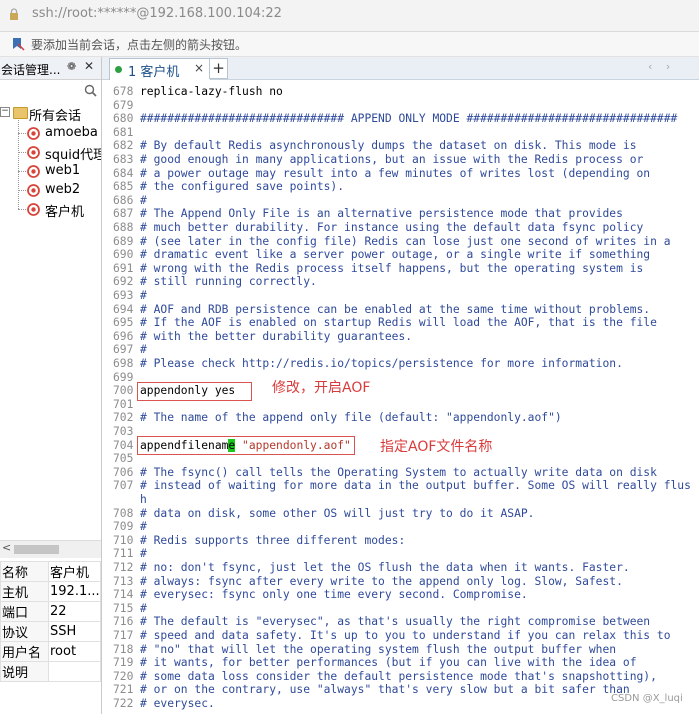 This screenshot has width=699, height=714. What do you see at coordinates (199, 68) in the screenshot?
I see `tab-close-icon: ×` at bounding box center [199, 68].